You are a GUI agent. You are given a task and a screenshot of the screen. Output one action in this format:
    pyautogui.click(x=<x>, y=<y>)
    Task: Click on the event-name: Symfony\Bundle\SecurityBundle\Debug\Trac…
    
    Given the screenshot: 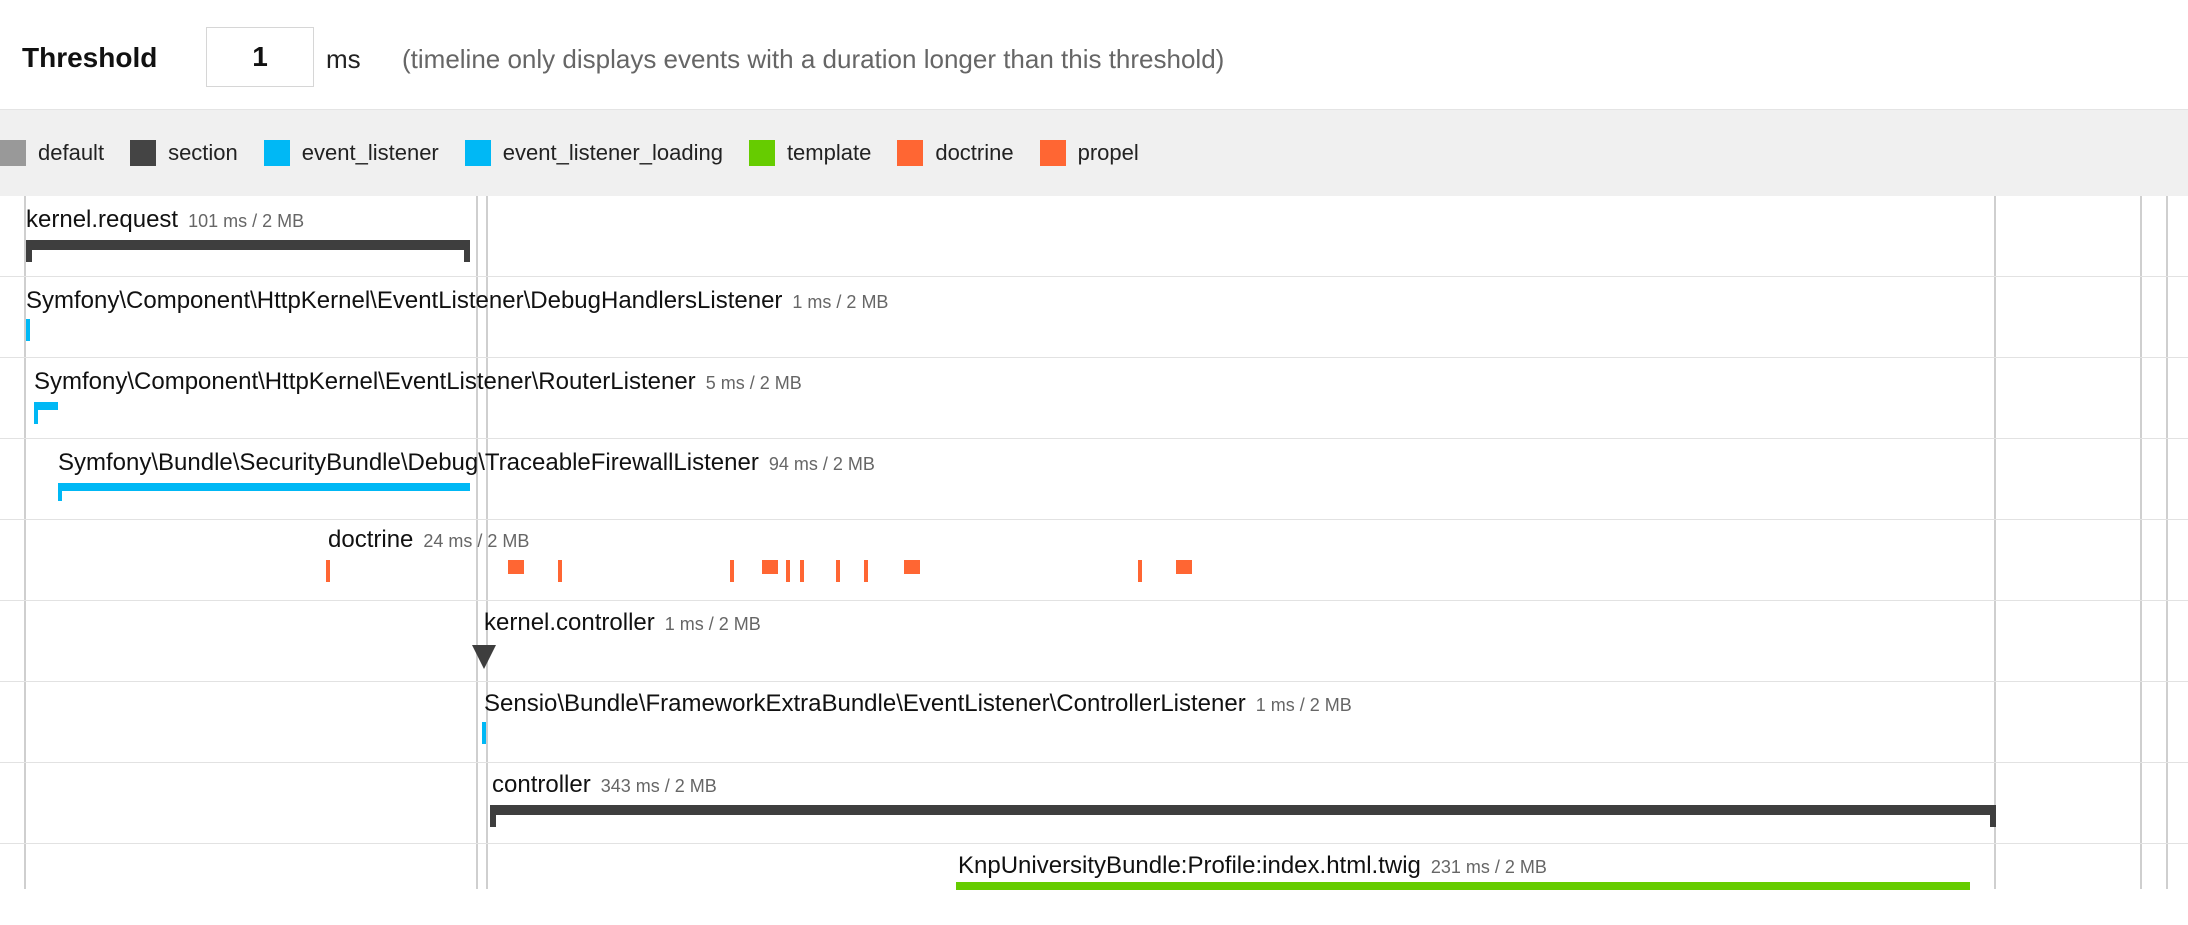 What is the action you would take?
    pyautogui.click(x=408, y=462)
    